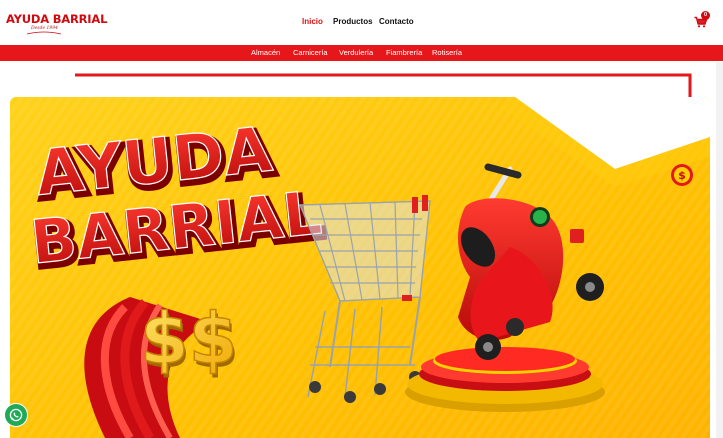  Describe the element at coordinates (719, 250) in the screenshot. I see `page-scrollbar` at that location.